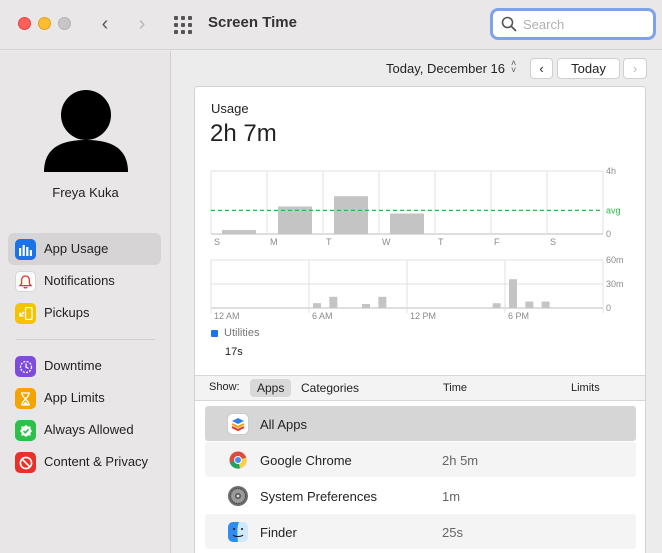 The width and height of the screenshot is (662, 553). Describe the element at coordinates (227, 316) in the screenshot. I see `x-tick-label: 12 AM` at that location.